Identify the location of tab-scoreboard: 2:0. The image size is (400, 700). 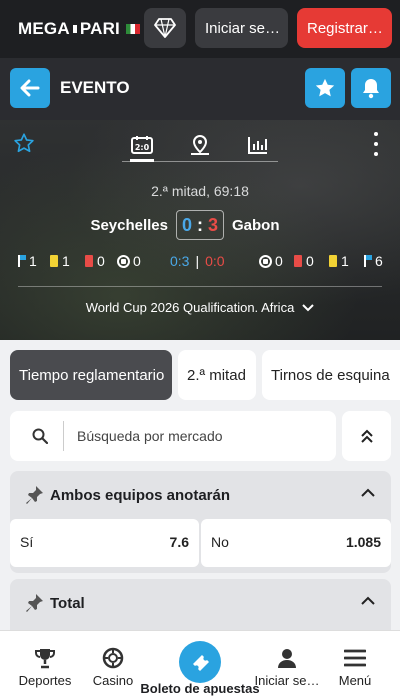
(142, 147).